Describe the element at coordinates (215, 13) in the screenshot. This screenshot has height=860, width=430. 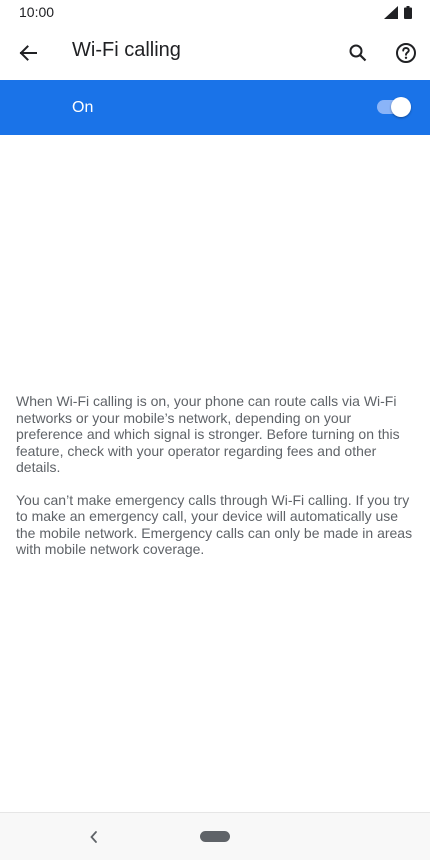
I see `status-bar: 10:00` at that location.